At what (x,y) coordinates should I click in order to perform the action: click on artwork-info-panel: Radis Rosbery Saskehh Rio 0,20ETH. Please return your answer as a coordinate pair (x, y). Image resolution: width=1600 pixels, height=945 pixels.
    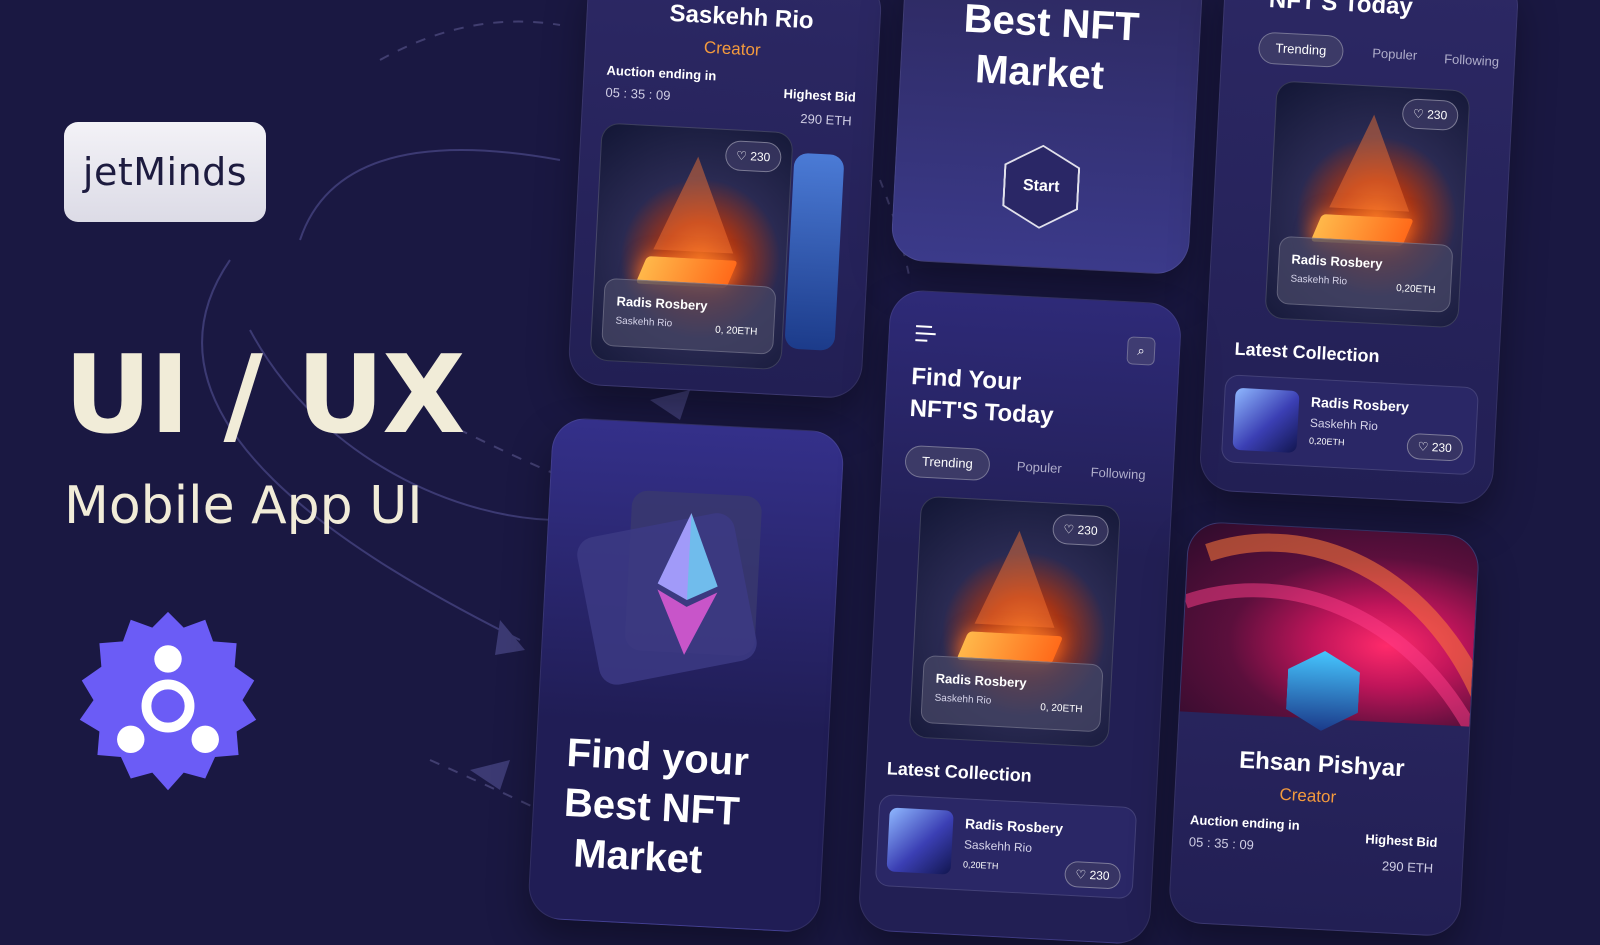
    Looking at the image, I should click on (1365, 274).